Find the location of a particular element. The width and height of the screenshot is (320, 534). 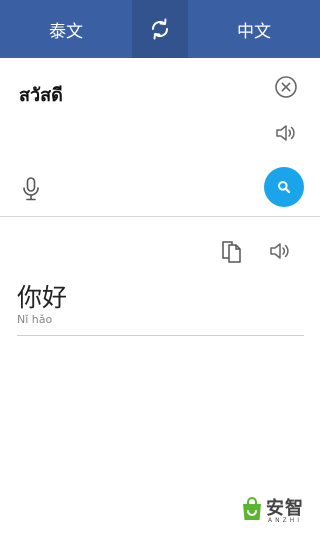

search-icon is located at coordinates (284, 187).